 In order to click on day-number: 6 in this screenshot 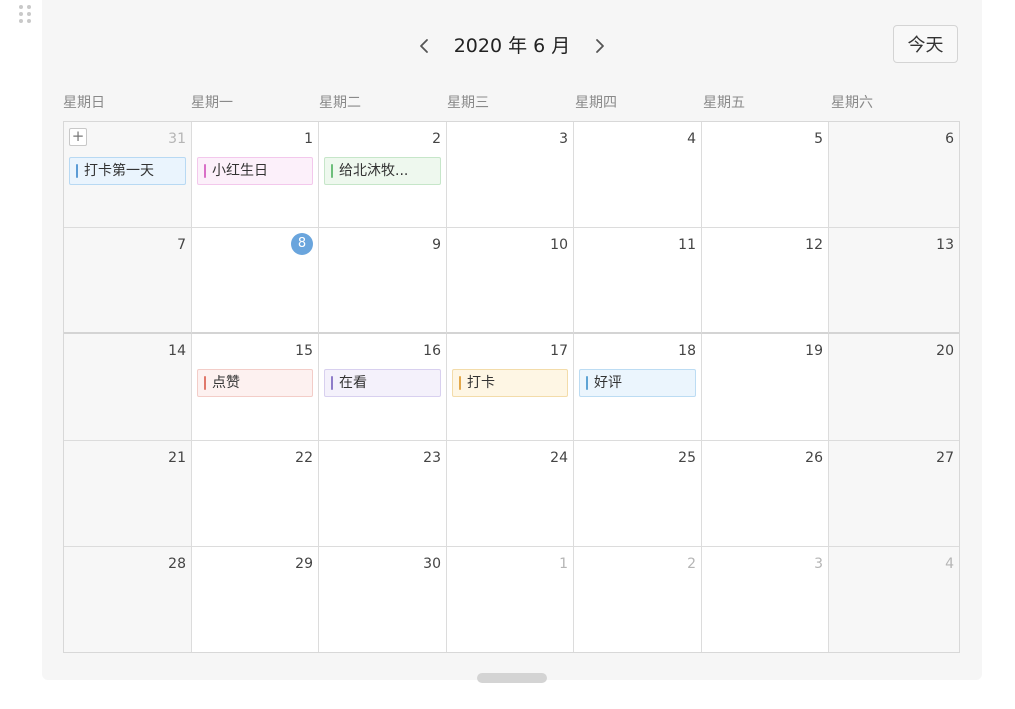, I will do `click(949, 139)`.